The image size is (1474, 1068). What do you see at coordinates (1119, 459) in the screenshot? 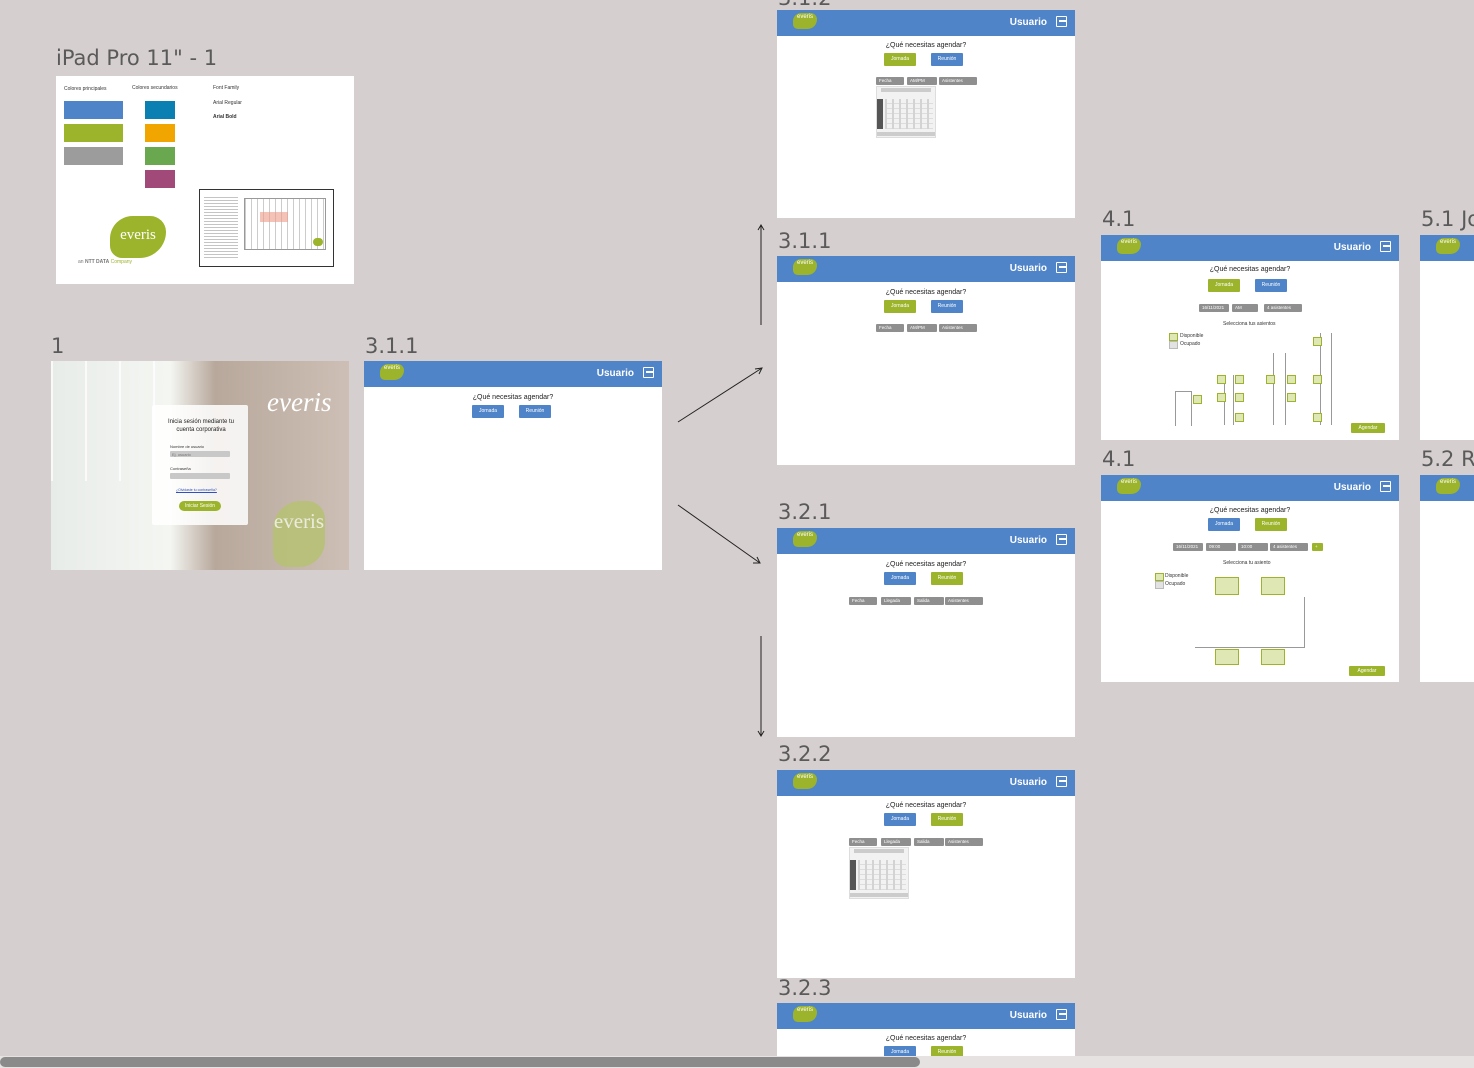
I see `frame-label-41b: 4.1` at bounding box center [1119, 459].